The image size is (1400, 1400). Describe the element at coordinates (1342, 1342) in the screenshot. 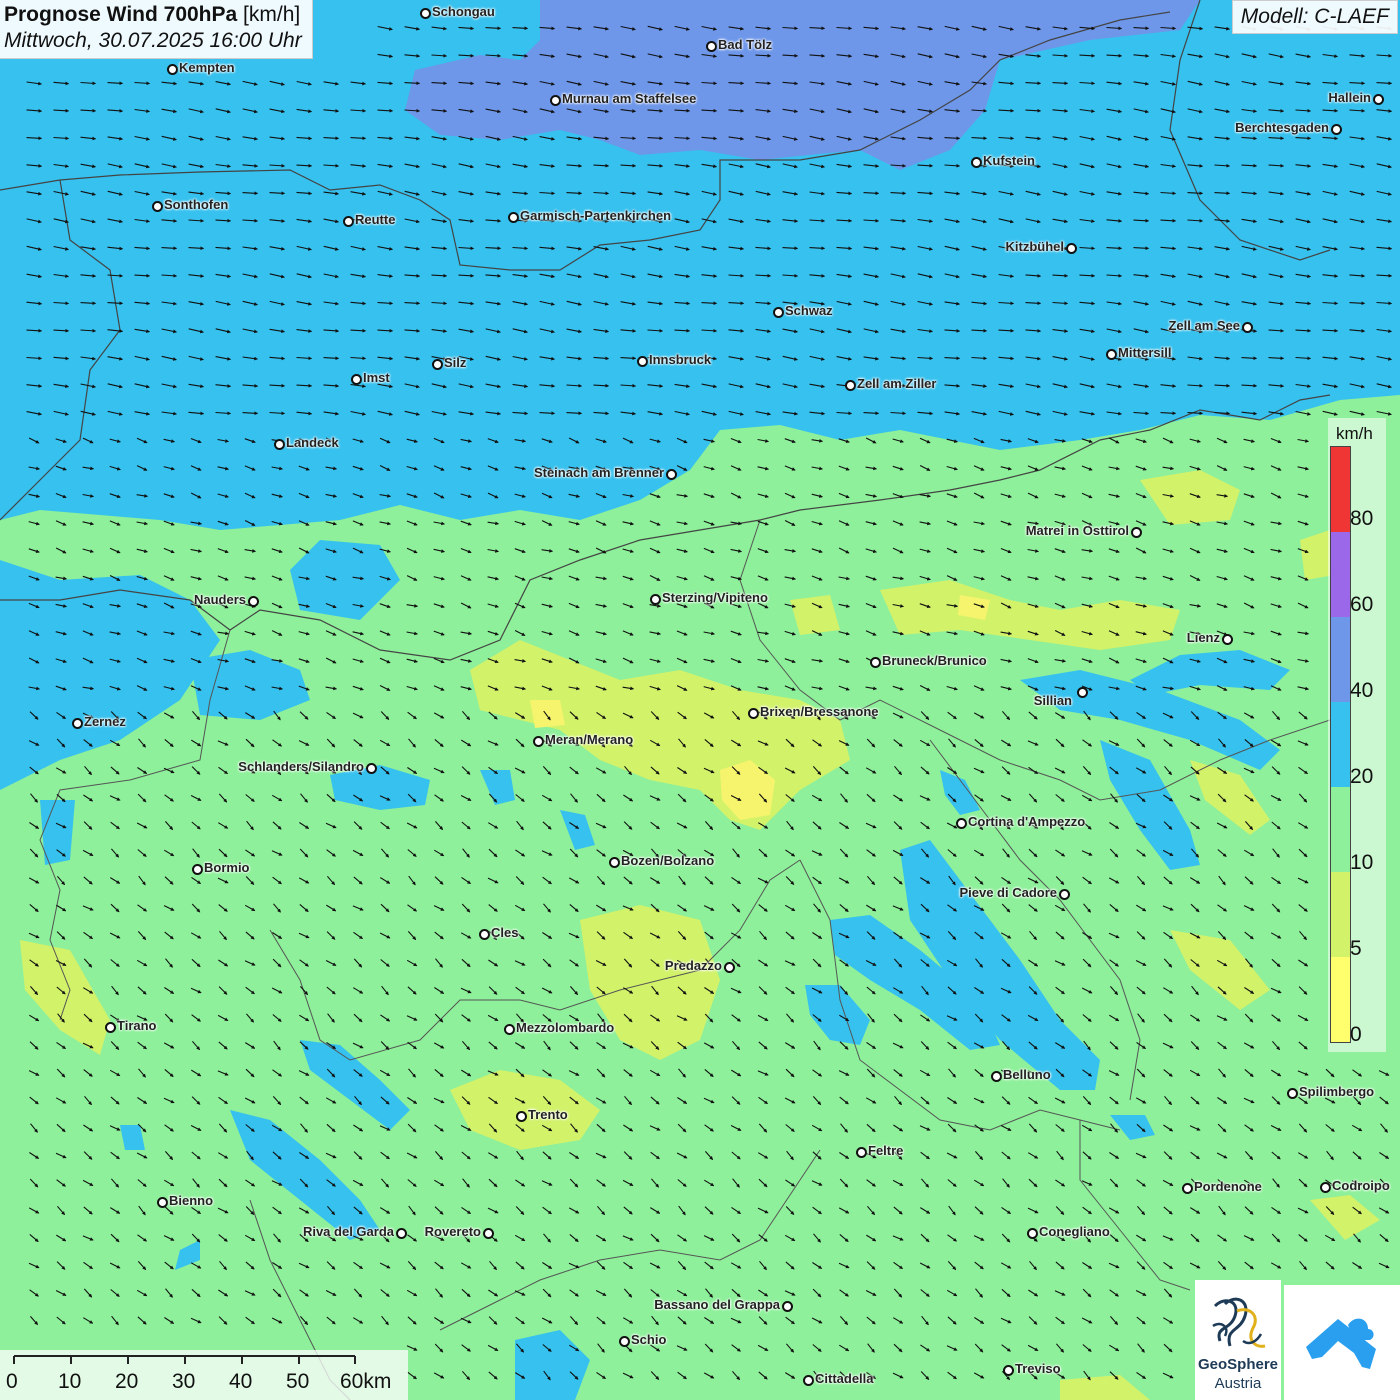

I see `app-logo` at that location.